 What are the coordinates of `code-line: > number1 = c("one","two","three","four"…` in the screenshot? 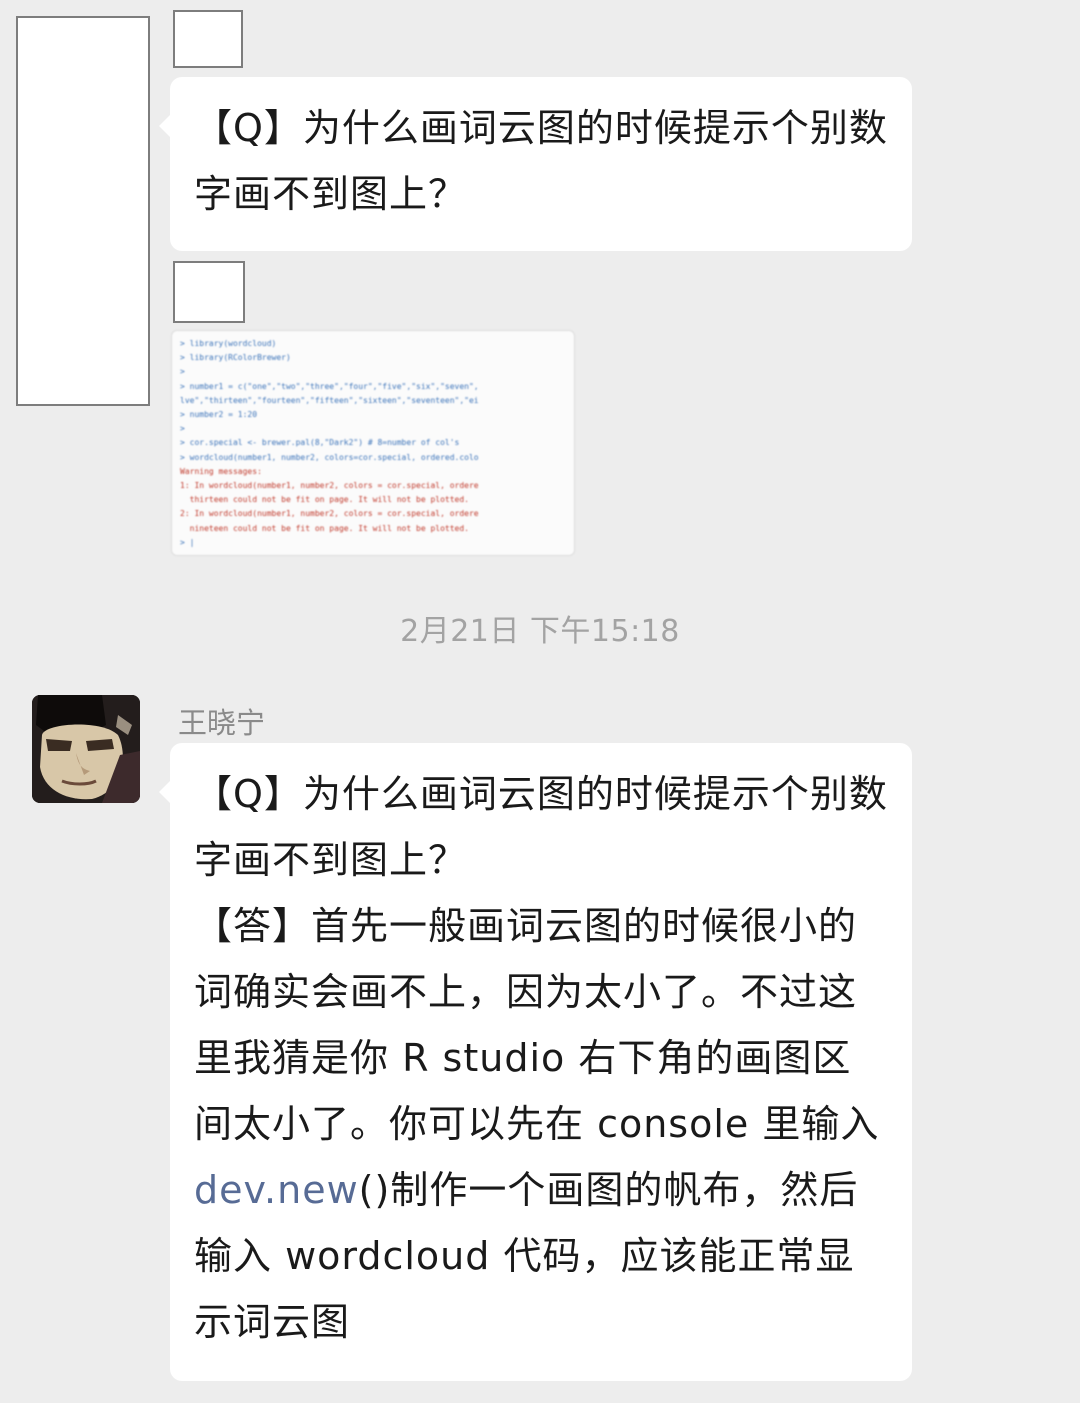 It's located at (329, 386).